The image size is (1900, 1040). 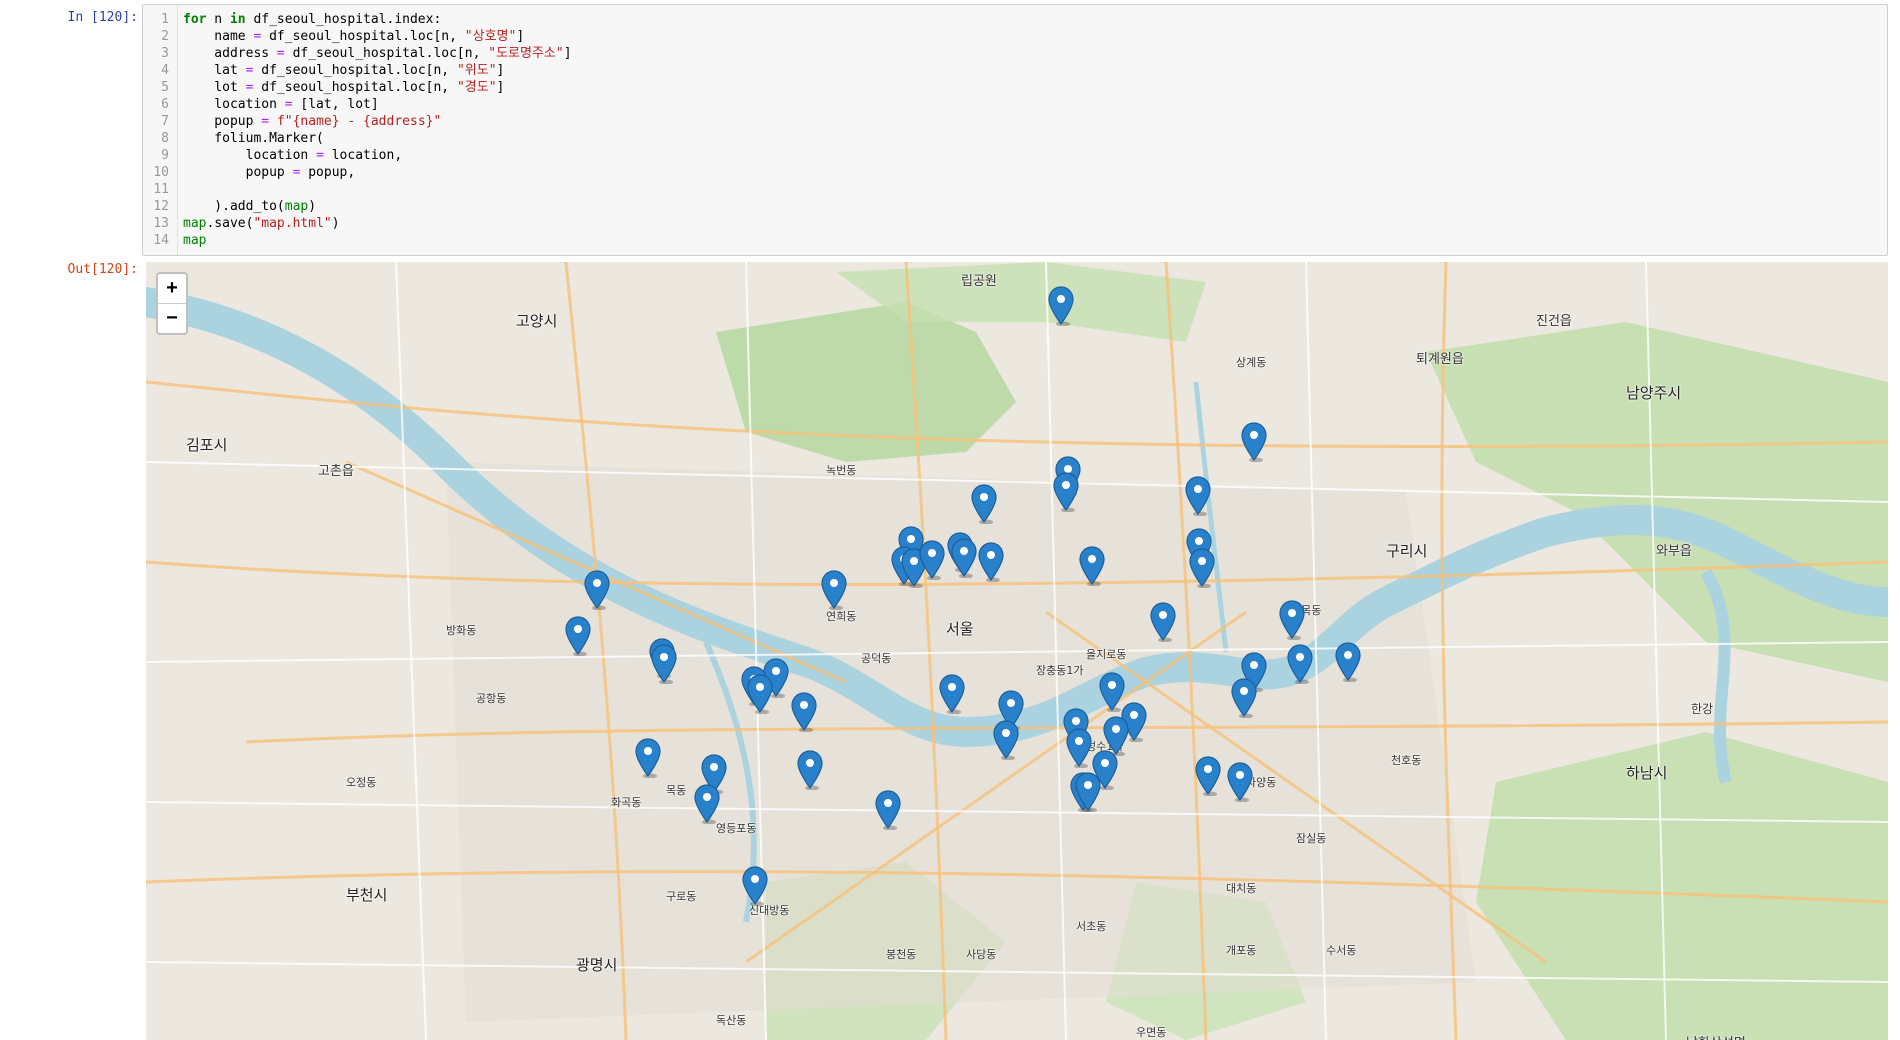 I want to click on map-place-label: 봉천동, so click(x=901, y=954).